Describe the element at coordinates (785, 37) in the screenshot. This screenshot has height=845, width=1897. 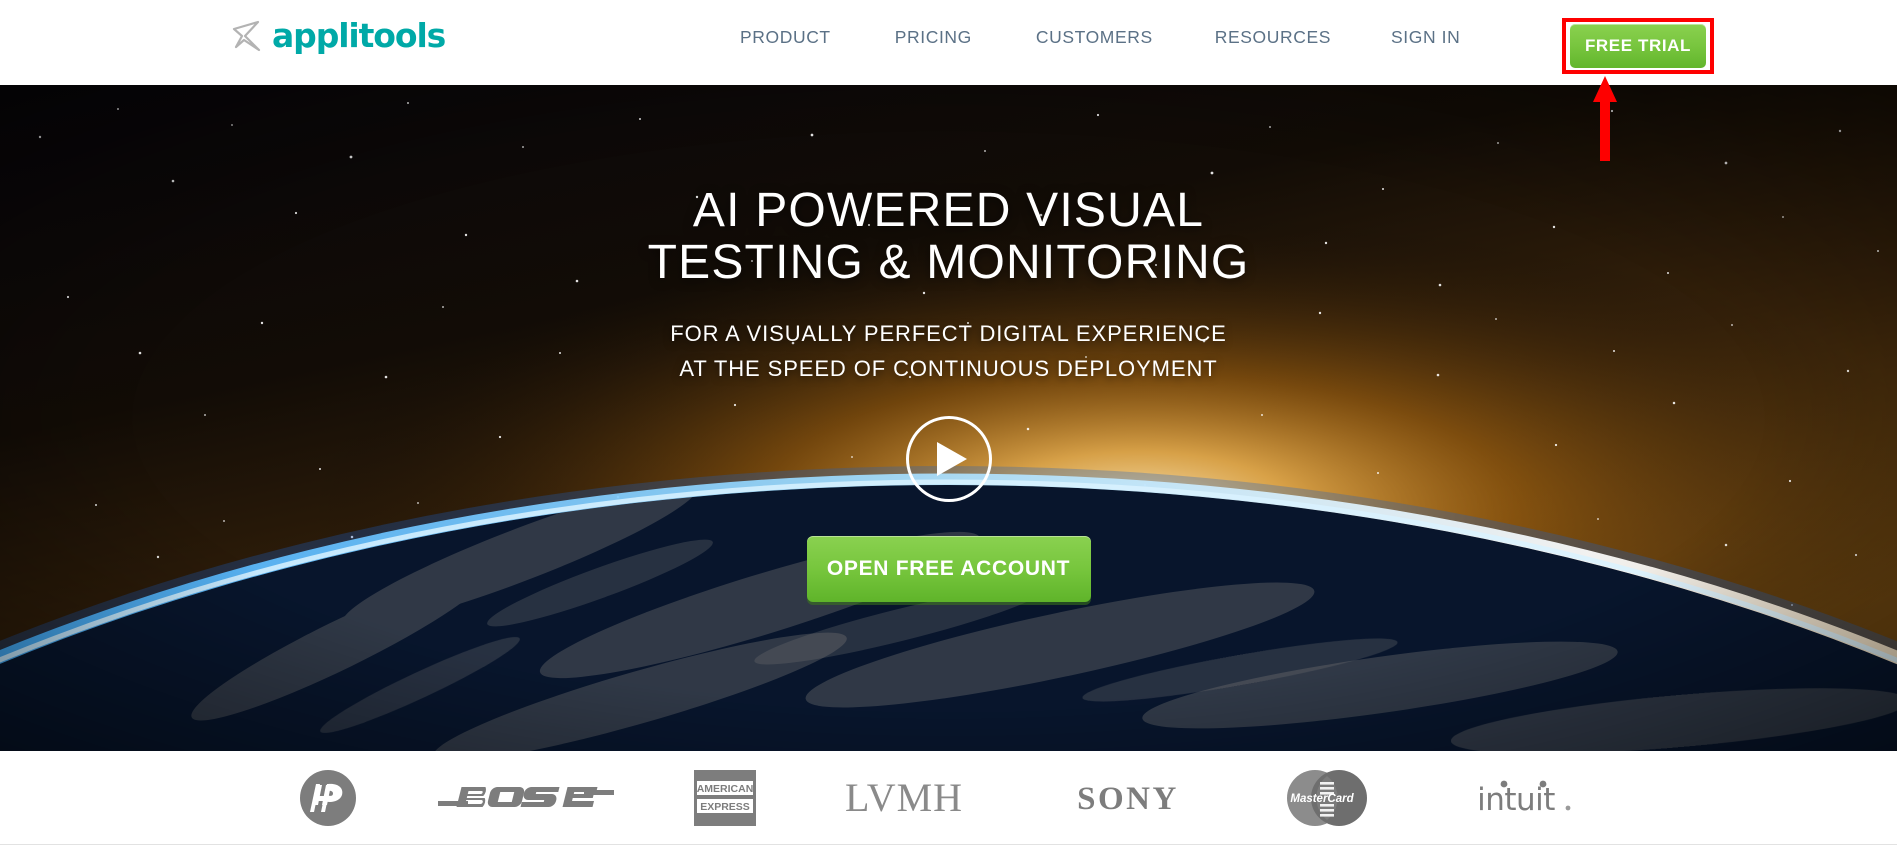
I see `nav-item-product: PRODUCT` at that location.